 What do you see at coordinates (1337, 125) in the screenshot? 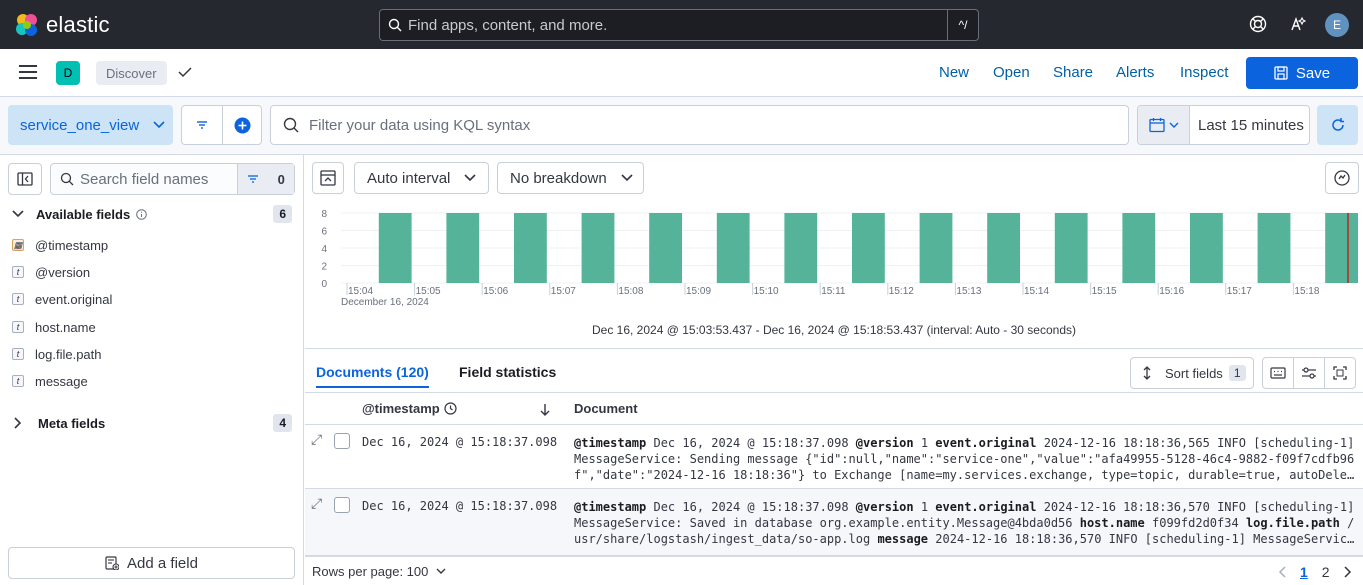
I see `refresh-button` at bounding box center [1337, 125].